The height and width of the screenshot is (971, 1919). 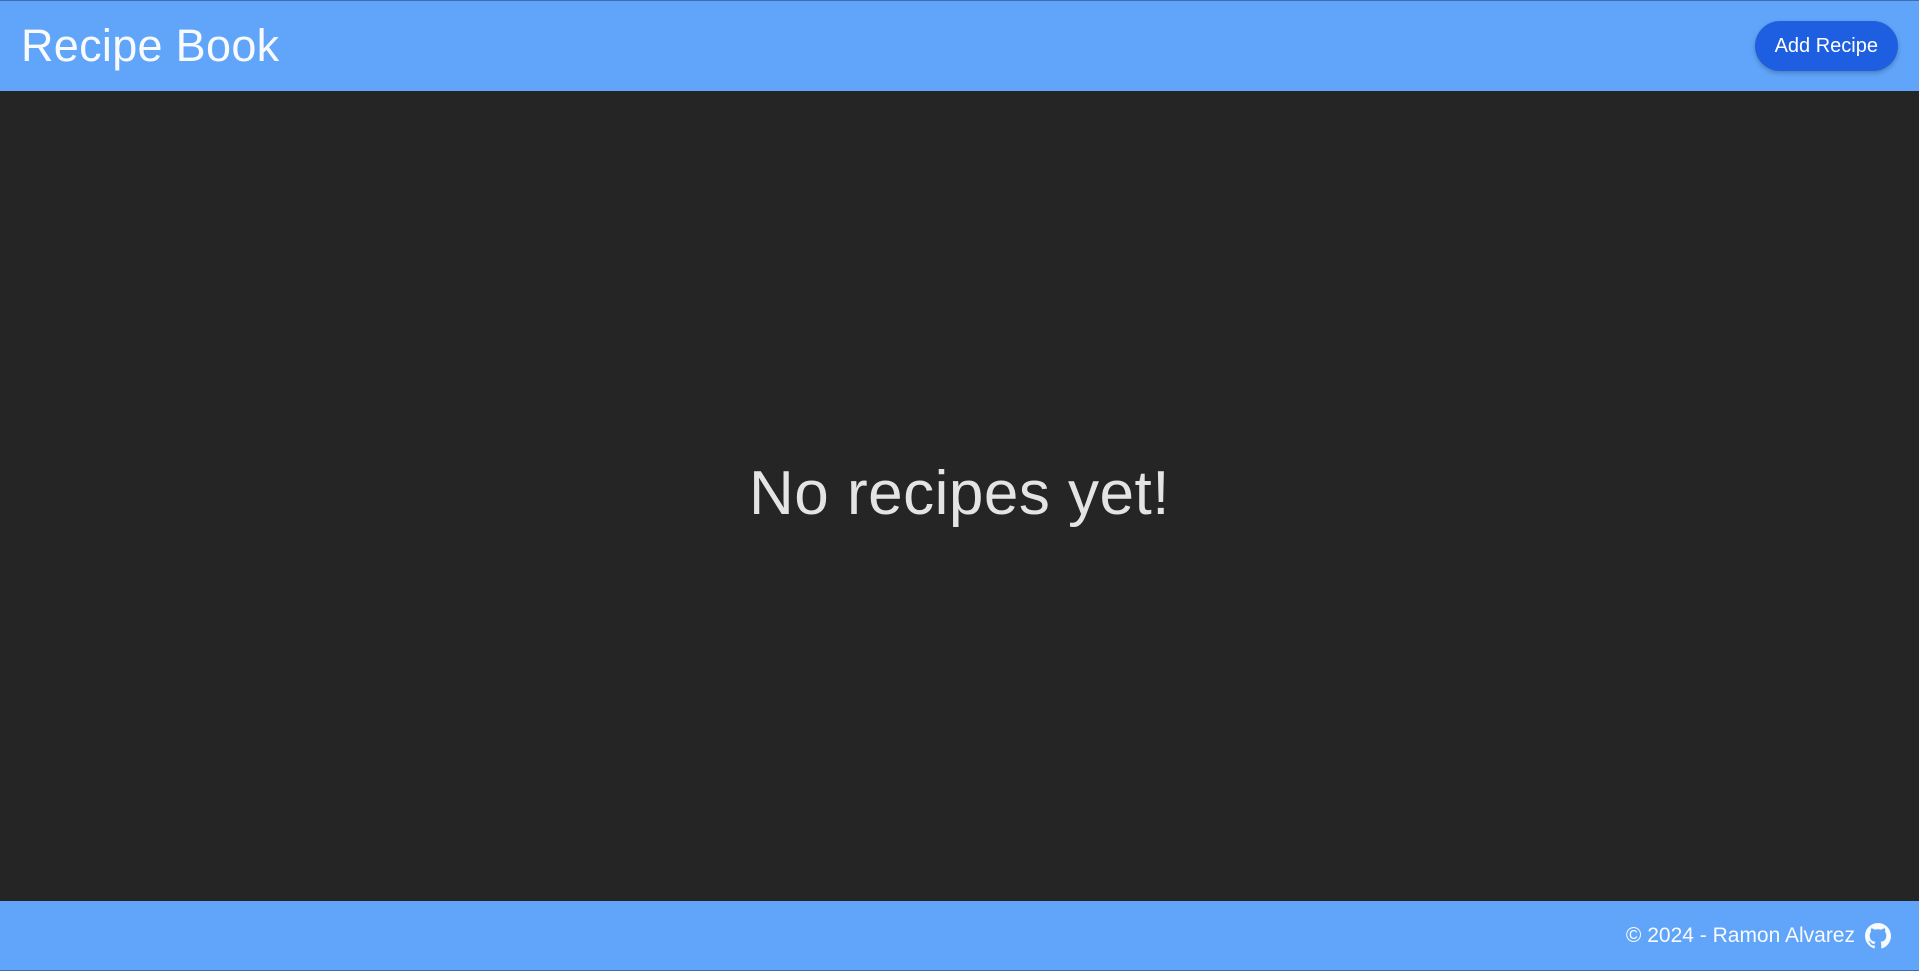 What do you see at coordinates (1878, 935) in the screenshot?
I see `github-icon` at bounding box center [1878, 935].